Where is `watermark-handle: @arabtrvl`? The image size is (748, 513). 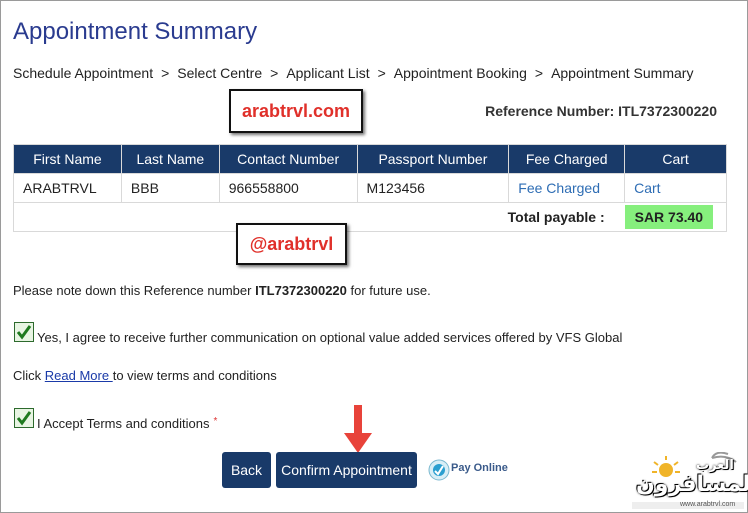 watermark-handle: @arabtrvl is located at coordinates (291, 244).